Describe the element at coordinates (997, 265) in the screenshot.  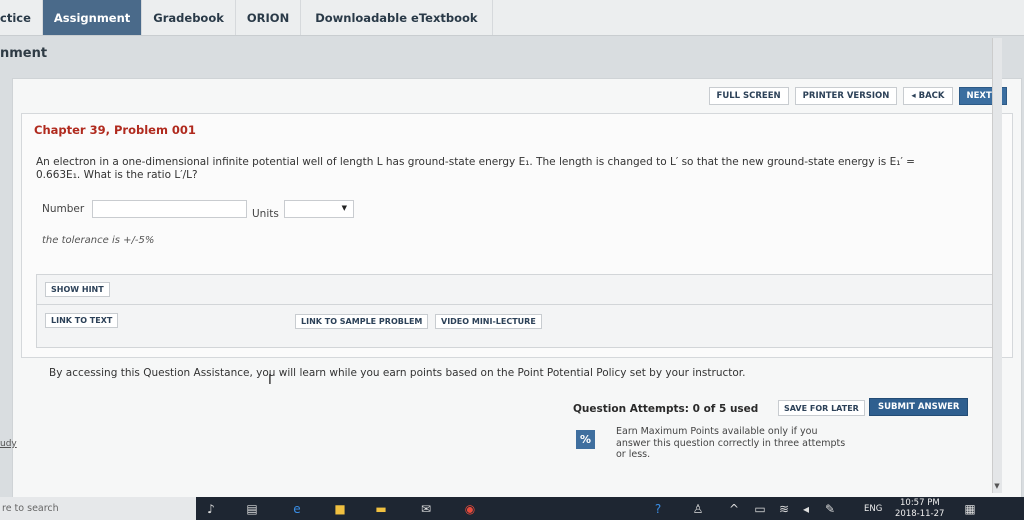
I see `vertical-scrollbar` at that location.